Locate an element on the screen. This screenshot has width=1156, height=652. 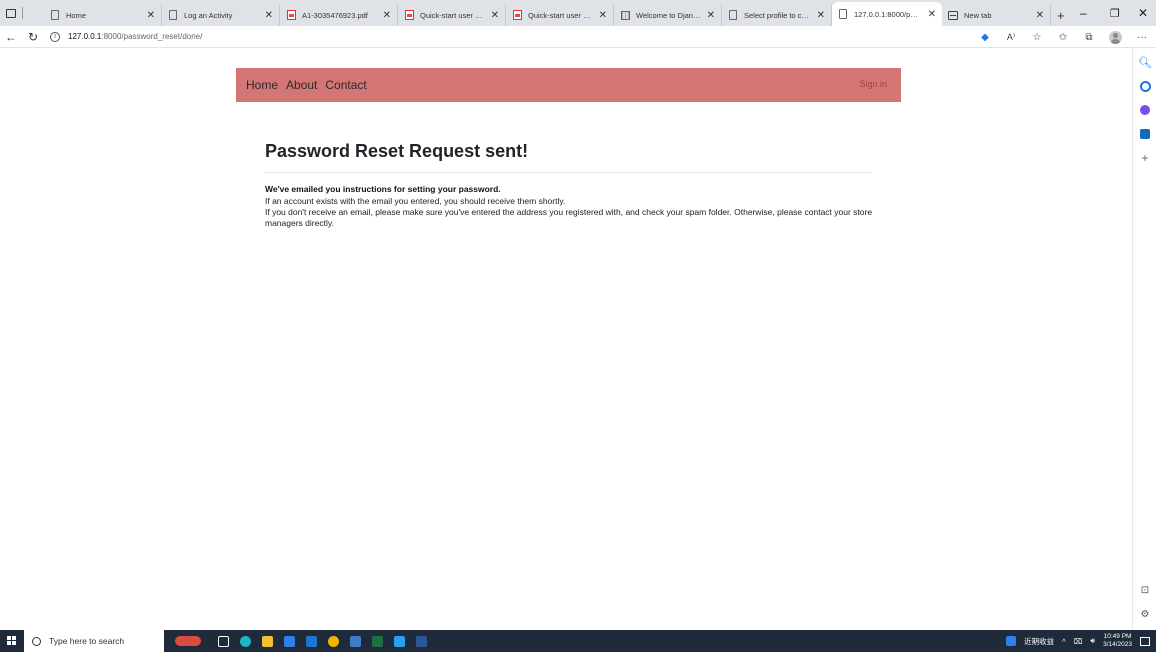
tab-divider is located at coordinates (22, 13).